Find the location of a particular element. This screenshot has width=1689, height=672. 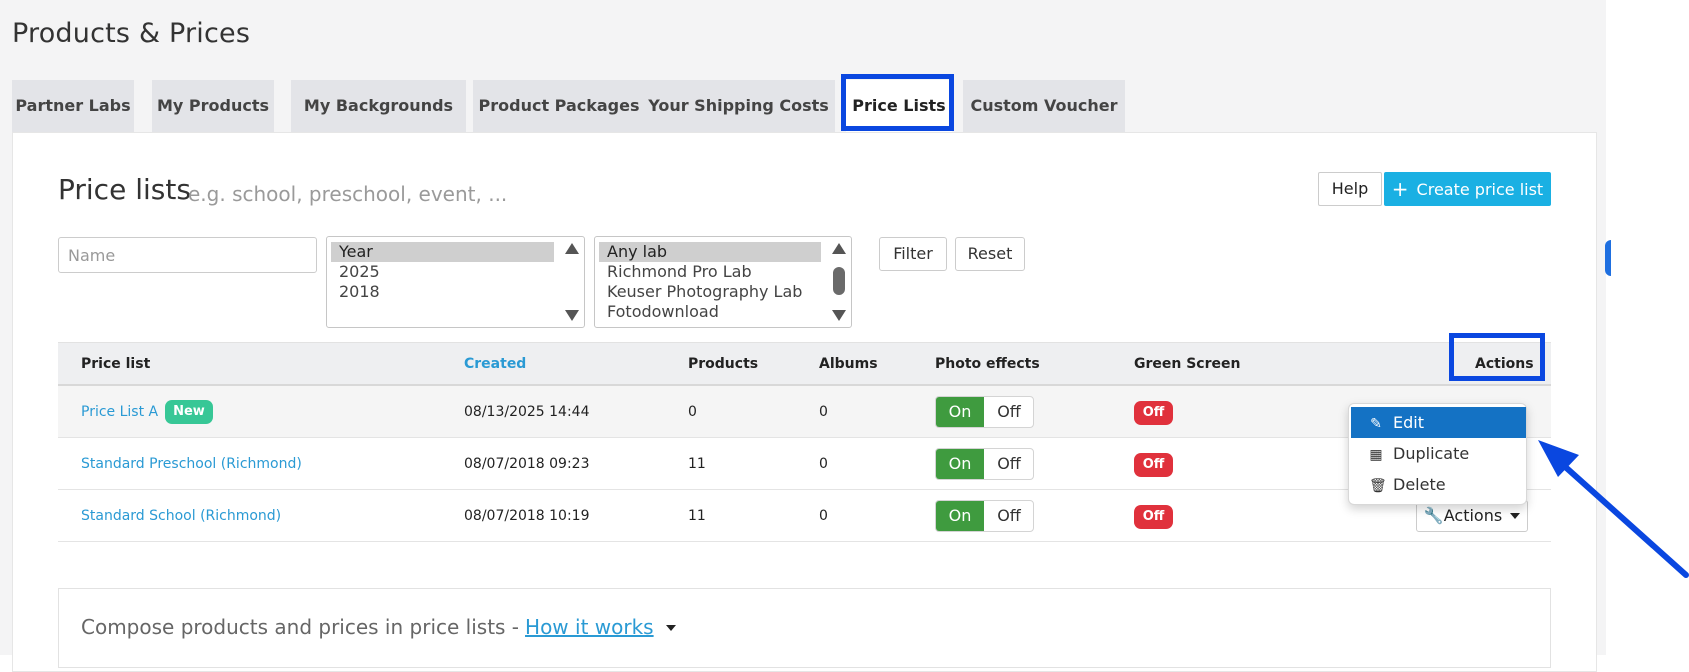

tab-partner-labs: Partner Labs is located at coordinates (73, 106).